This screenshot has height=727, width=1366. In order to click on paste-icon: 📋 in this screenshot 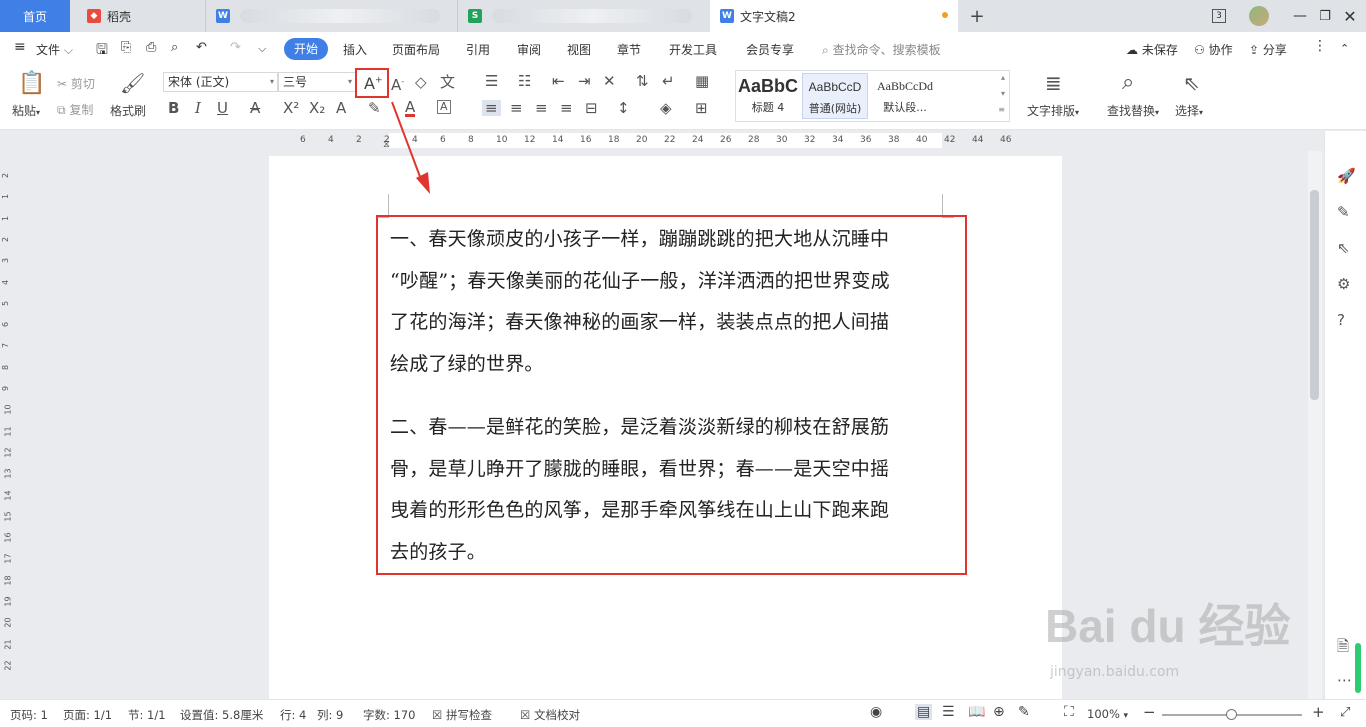, I will do `click(31, 84)`.